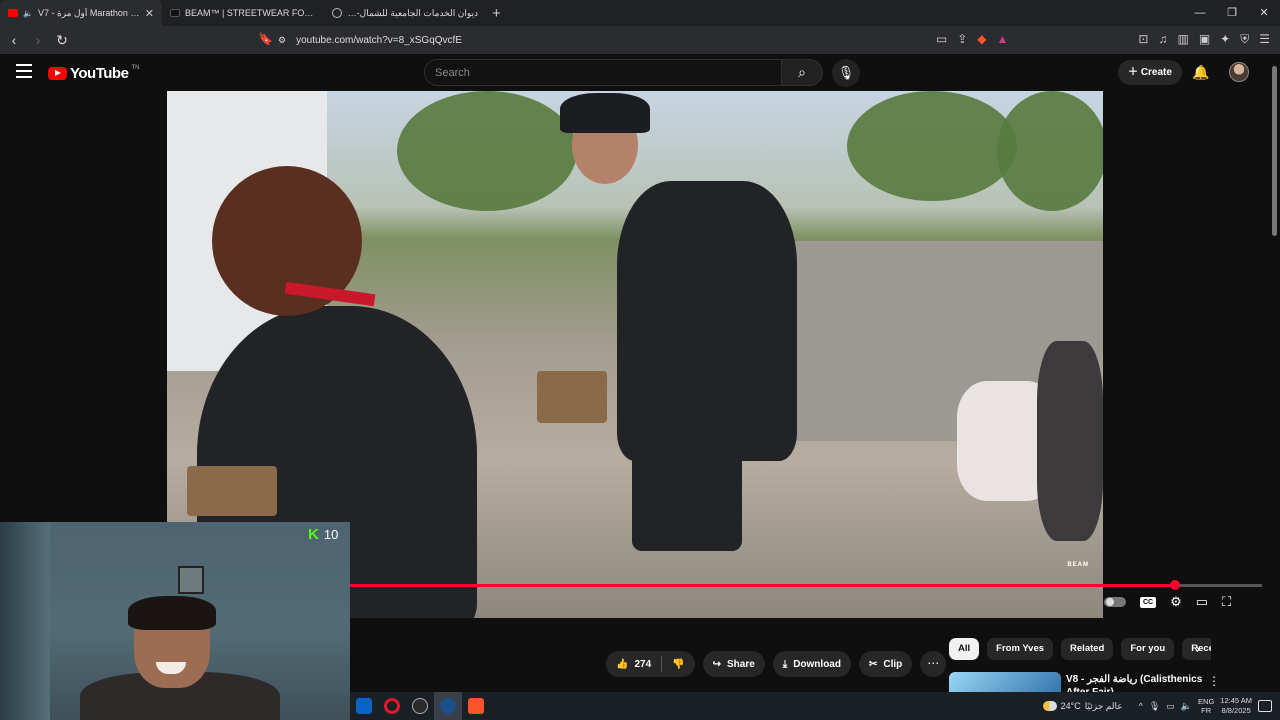  What do you see at coordinates (1244, 39) in the screenshot?
I see `vpn-icon: ⛨` at bounding box center [1244, 39].